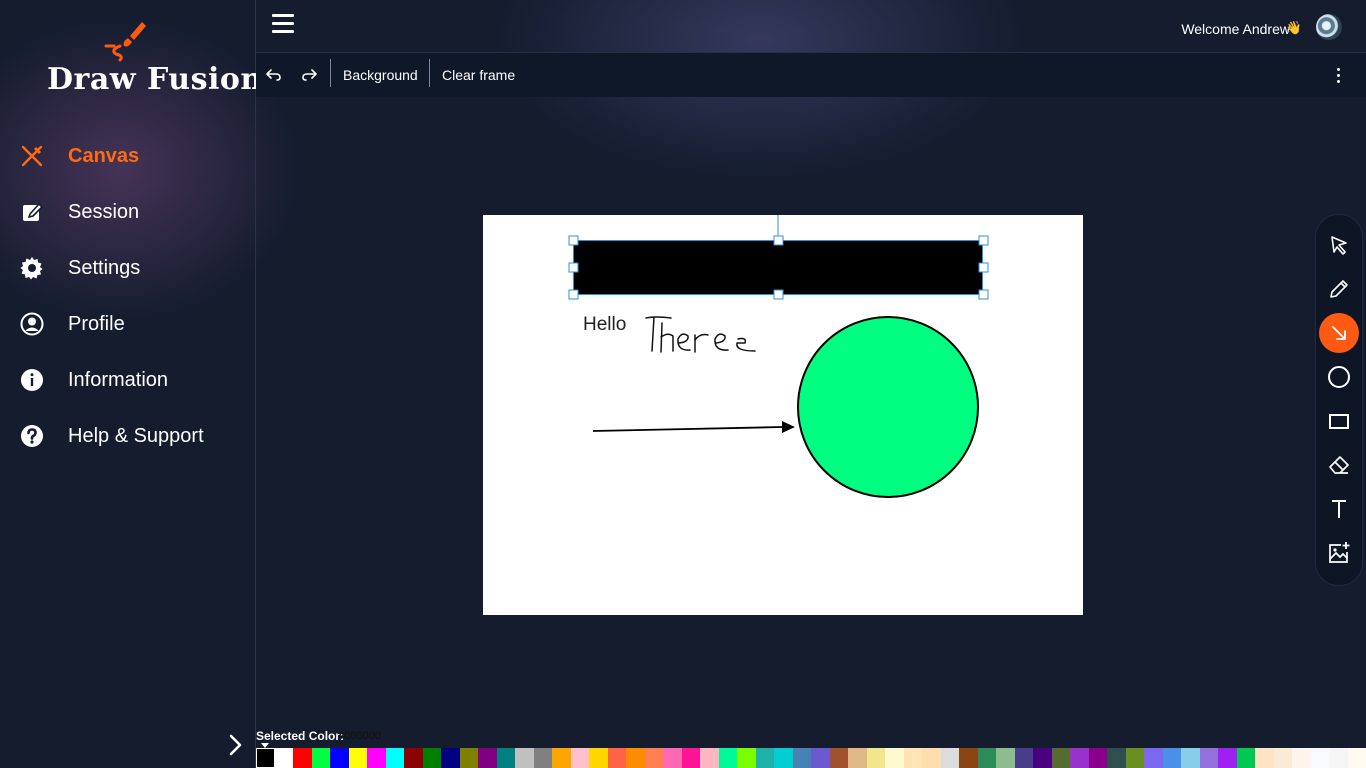  What do you see at coordinates (104, 268) in the screenshot?
I see `sidebar-item-label: Settings` at bounding box center [104, 268].